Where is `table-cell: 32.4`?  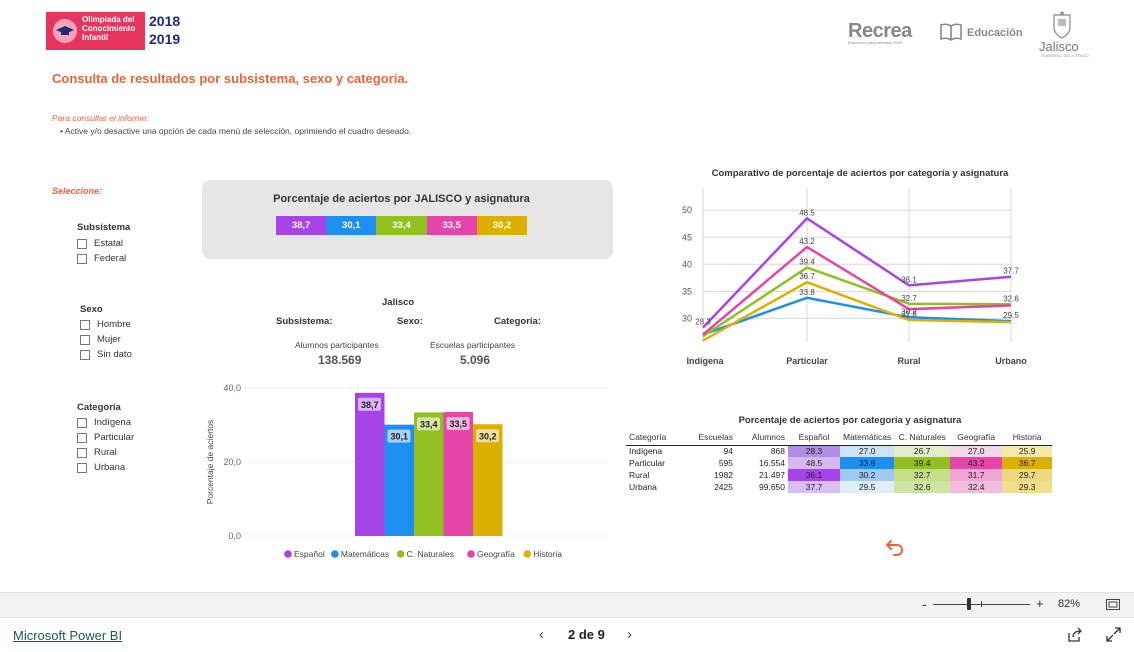 table-cell: 32.4 is located at coordinates (976, 487).